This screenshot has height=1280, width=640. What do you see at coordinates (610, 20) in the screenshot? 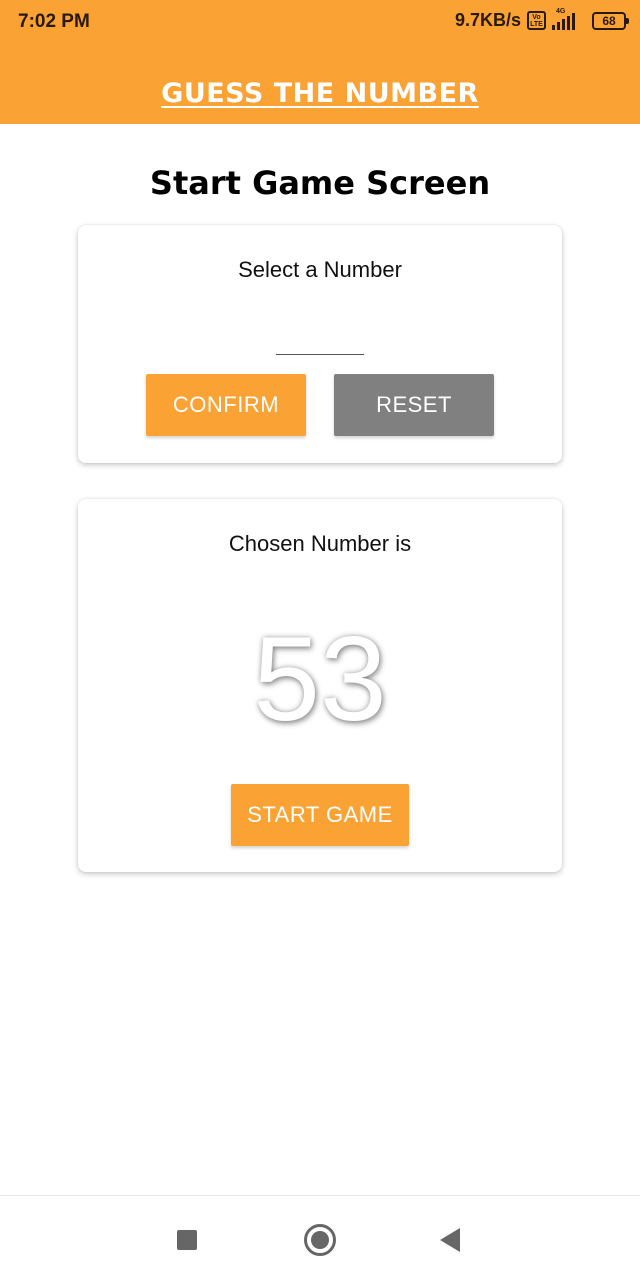
I see `battery-icon: 68` at bounding box center [610, 20].